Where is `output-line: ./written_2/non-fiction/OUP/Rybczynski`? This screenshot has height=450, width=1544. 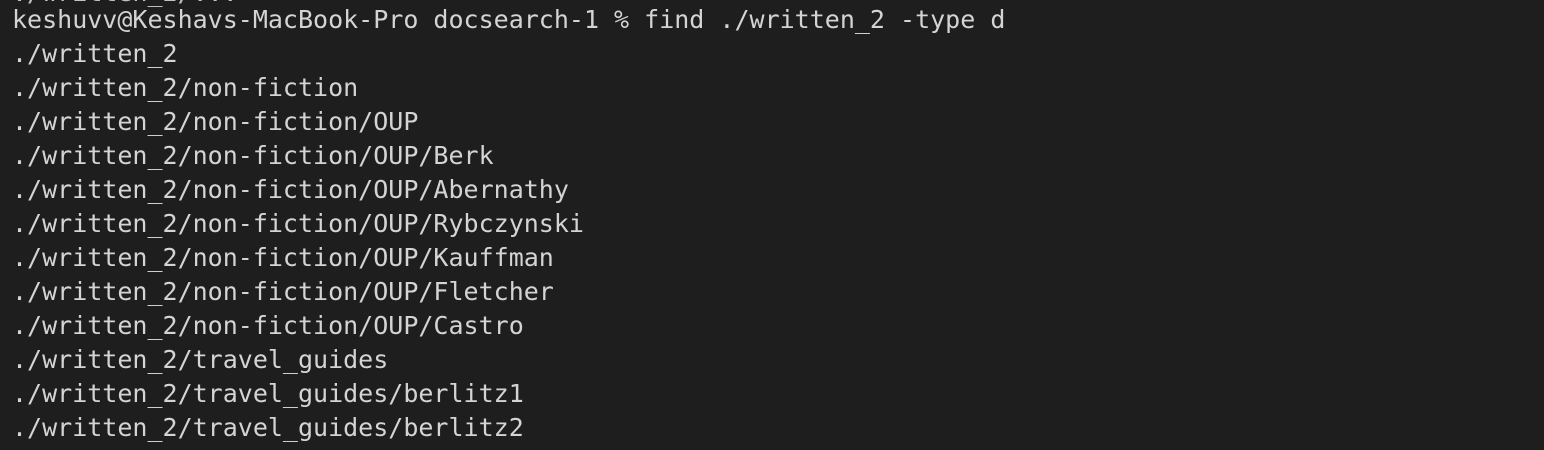
output-line: ./written_2/non-fiction/OUP/Rybczynski is located at coordinates (298, 223).